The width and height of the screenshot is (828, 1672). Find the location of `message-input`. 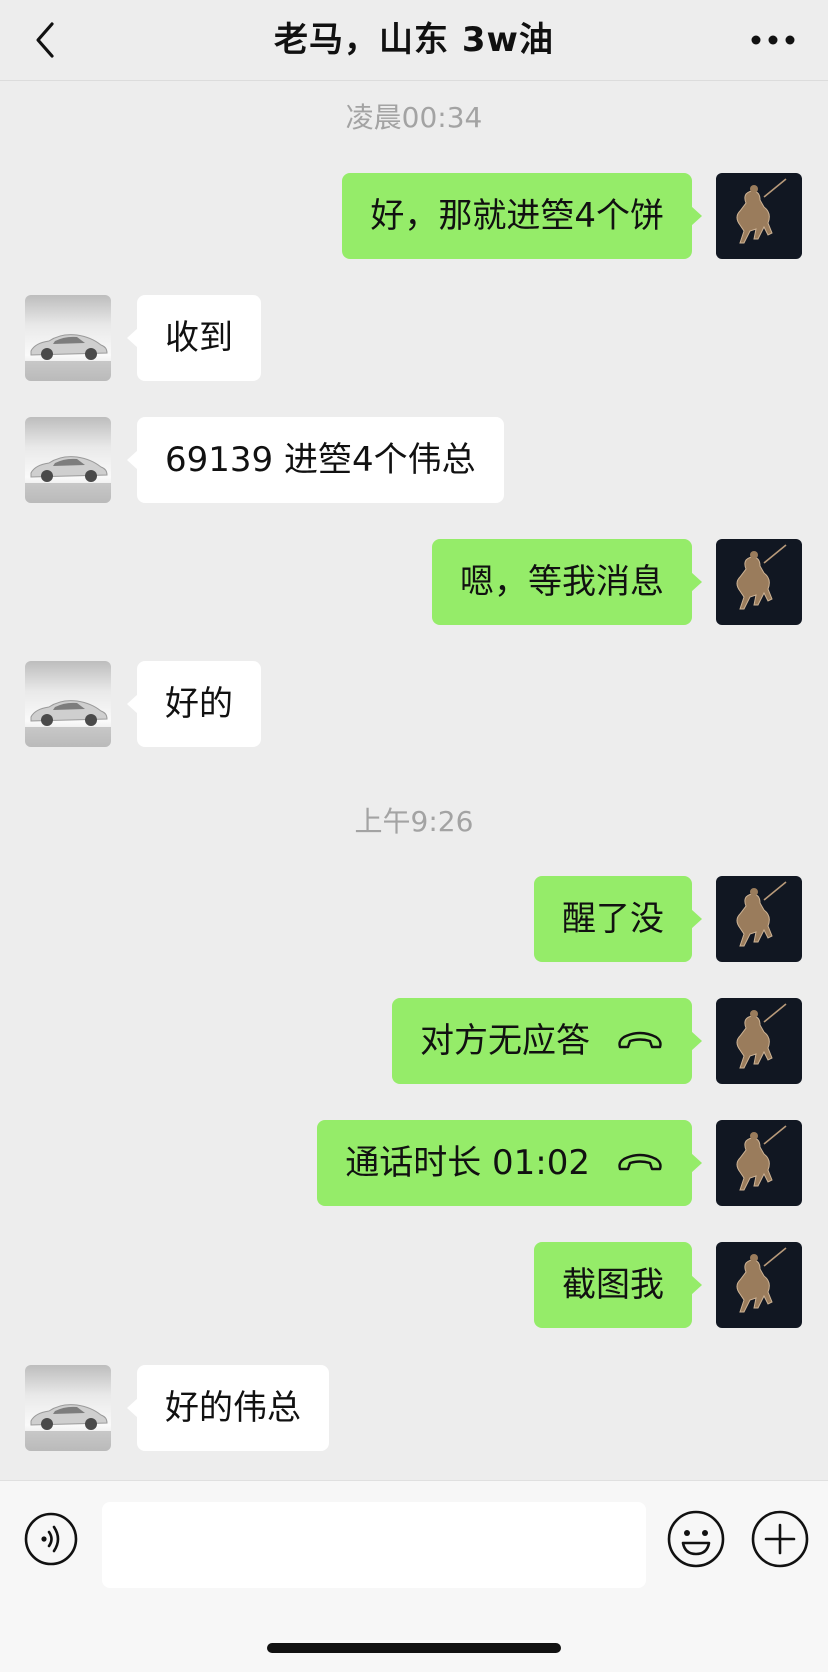

message-input is located at coordinates (374, 1545).